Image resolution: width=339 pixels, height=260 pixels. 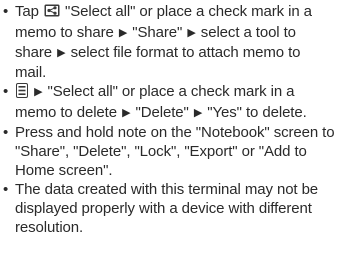 I want to click on note-text: "Delete", so click(x=162, y=112).